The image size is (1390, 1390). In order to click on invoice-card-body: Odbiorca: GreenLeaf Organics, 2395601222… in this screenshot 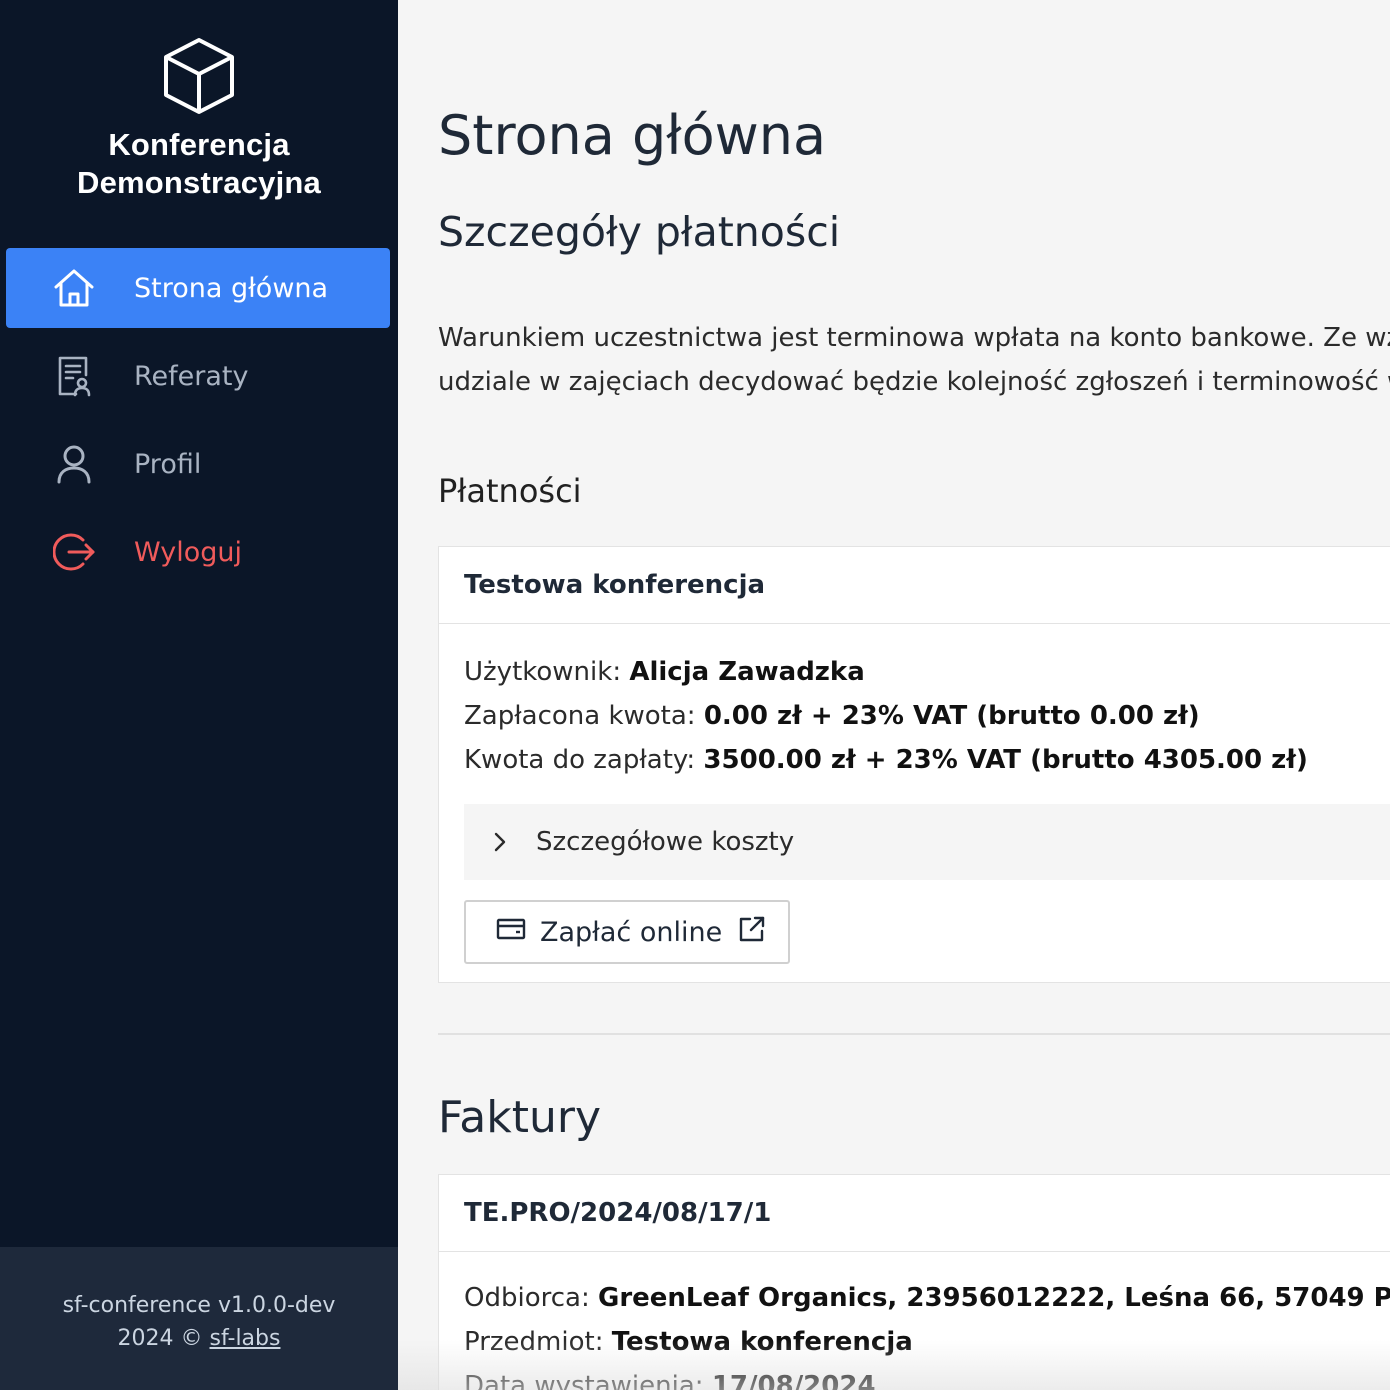, I will do `click(914, 1321)`.